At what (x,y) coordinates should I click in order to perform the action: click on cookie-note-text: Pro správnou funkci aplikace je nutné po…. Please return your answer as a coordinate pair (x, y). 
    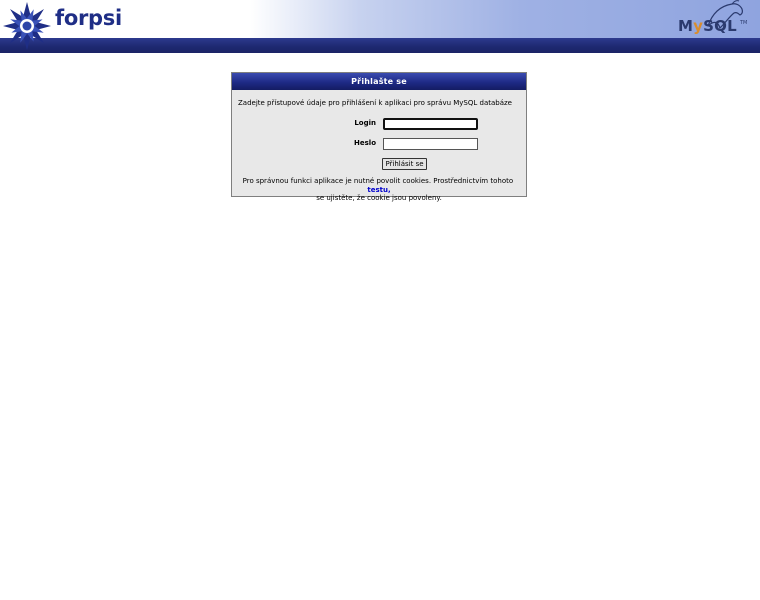
    Looking at the image, I should click on (378, 181).